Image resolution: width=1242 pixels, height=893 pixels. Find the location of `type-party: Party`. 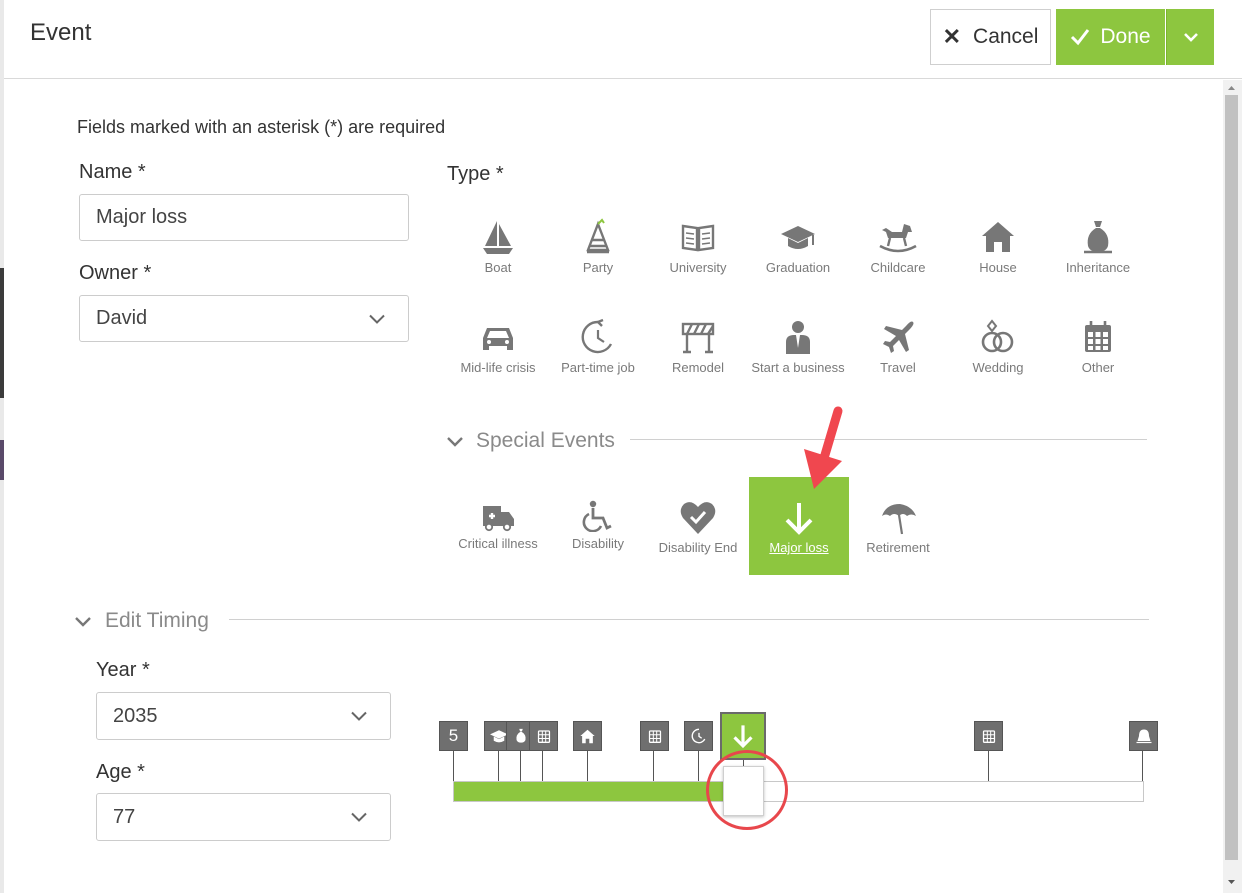

type-party: Party is located at coordinates (598, 267).